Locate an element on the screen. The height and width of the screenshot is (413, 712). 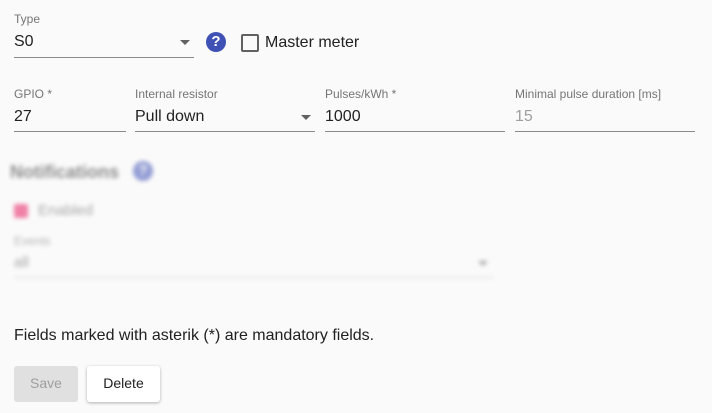
gpio-input: 27 is located at coordinates (70, 118).